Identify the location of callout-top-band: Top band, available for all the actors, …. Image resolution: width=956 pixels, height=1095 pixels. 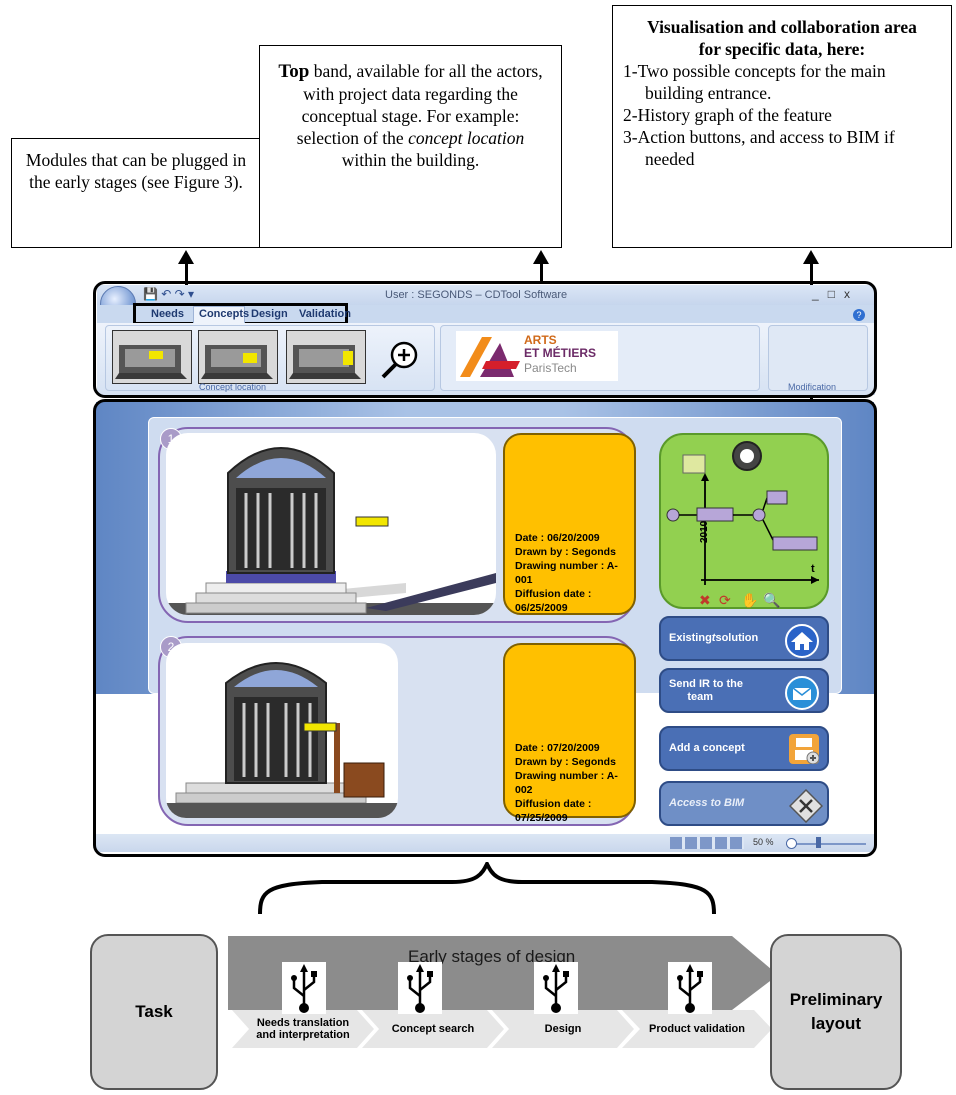
(410, 146).